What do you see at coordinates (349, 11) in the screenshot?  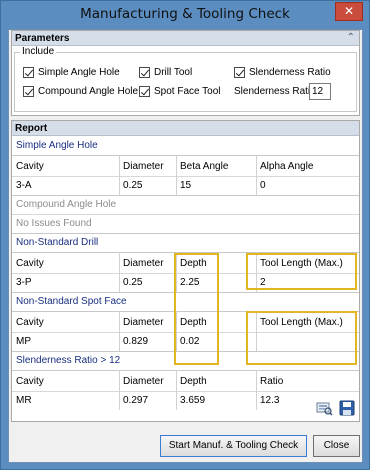 I see `window-close-button: ✕` at bounding box center [349, 11].